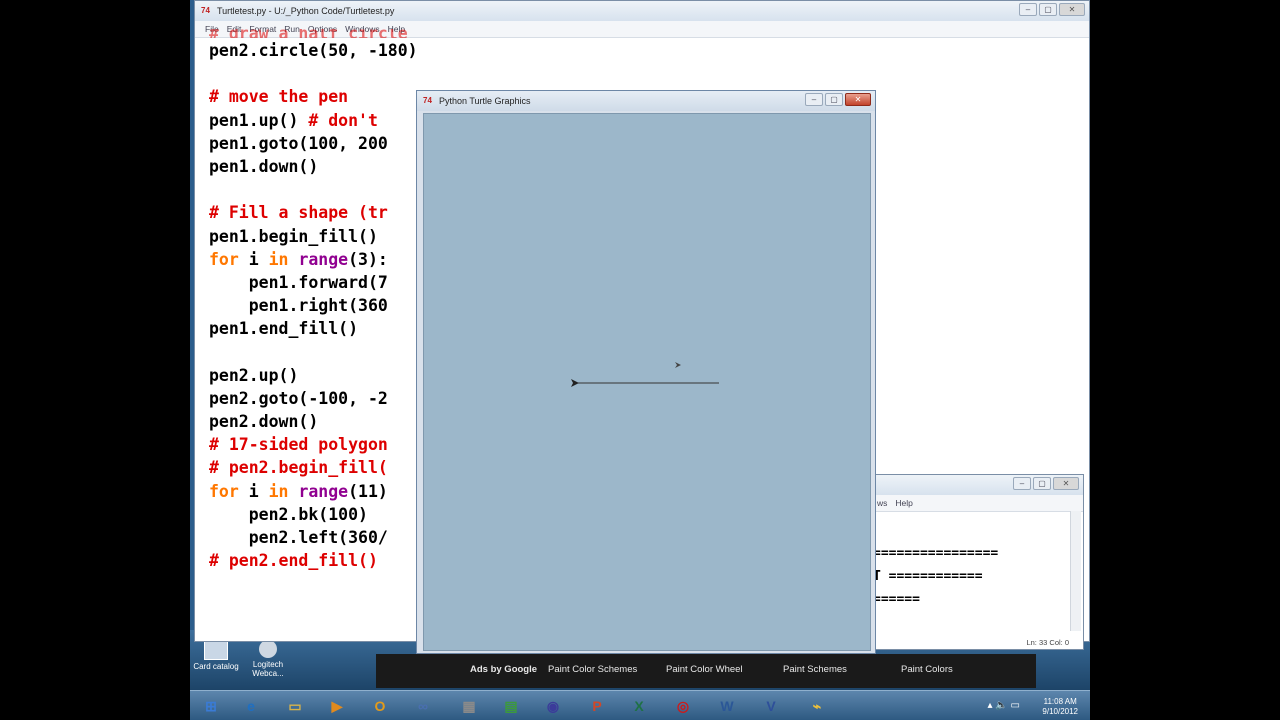 Image resolution: width=1280 pixels, height=720 pixels. I want to click on code-line: pen1.goto(100, 200, so click(313, 143).